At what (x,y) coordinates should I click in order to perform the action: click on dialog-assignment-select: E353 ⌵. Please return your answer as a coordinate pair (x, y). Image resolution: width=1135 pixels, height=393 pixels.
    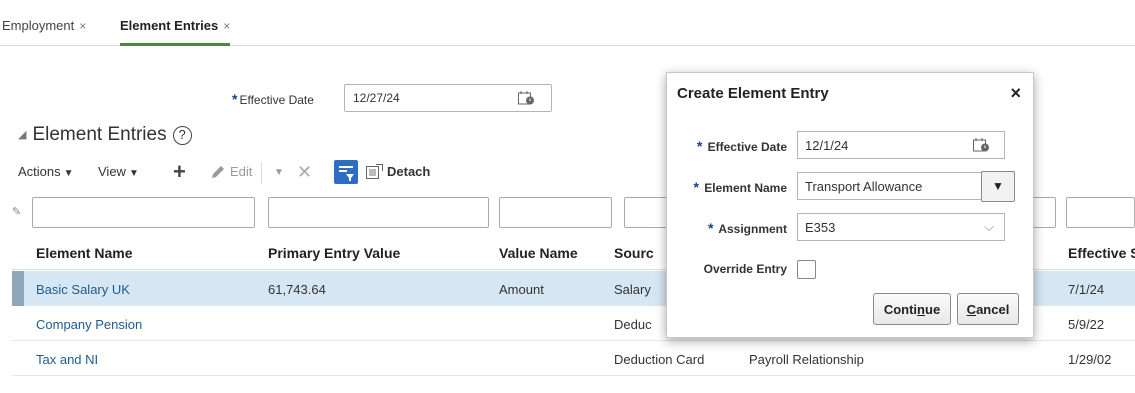
    Looking at the image, I should click on (901, 227).